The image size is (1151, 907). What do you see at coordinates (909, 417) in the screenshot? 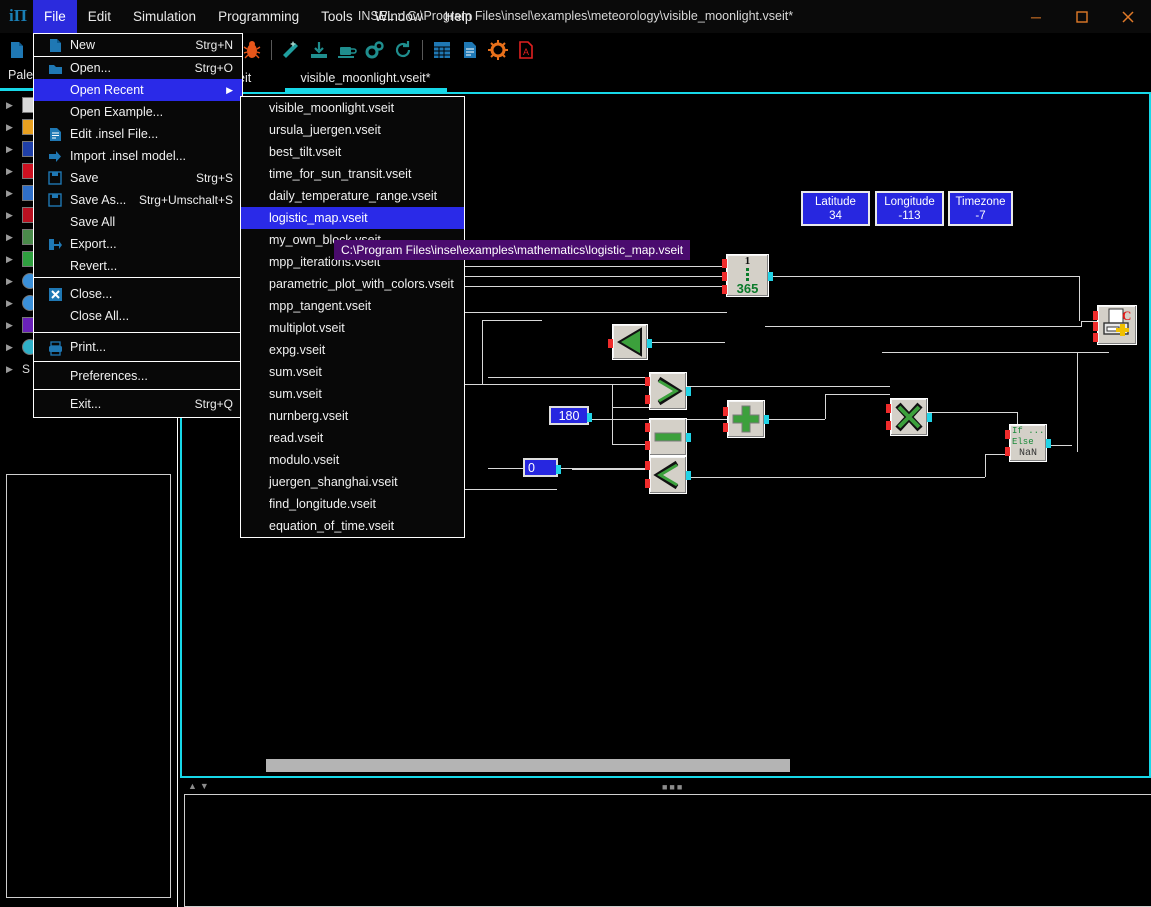
I see `multiply-block` at bounding box center [909, 417].